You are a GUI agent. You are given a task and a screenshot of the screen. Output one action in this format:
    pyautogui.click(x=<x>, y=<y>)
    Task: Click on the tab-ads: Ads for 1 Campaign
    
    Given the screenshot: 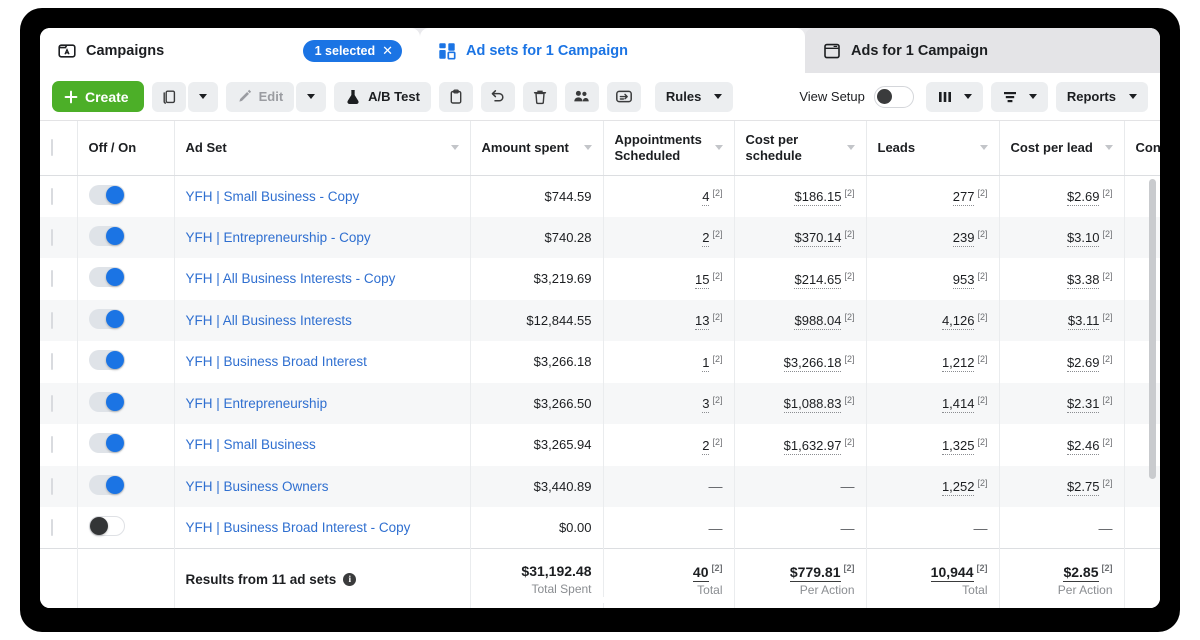 What is the action you would take?
    pyautogui.click(x=982, y=50)
    